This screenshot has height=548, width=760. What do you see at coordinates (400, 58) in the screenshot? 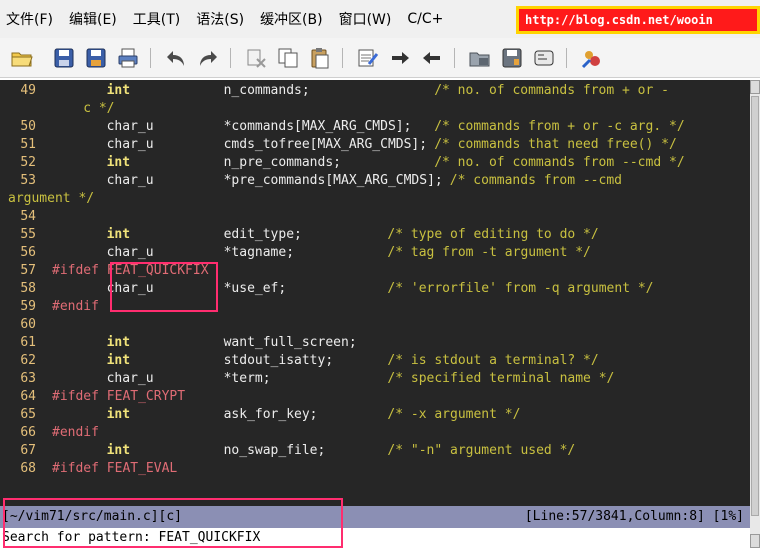
I see `find-next-icon` at bounding box center [400, 58].